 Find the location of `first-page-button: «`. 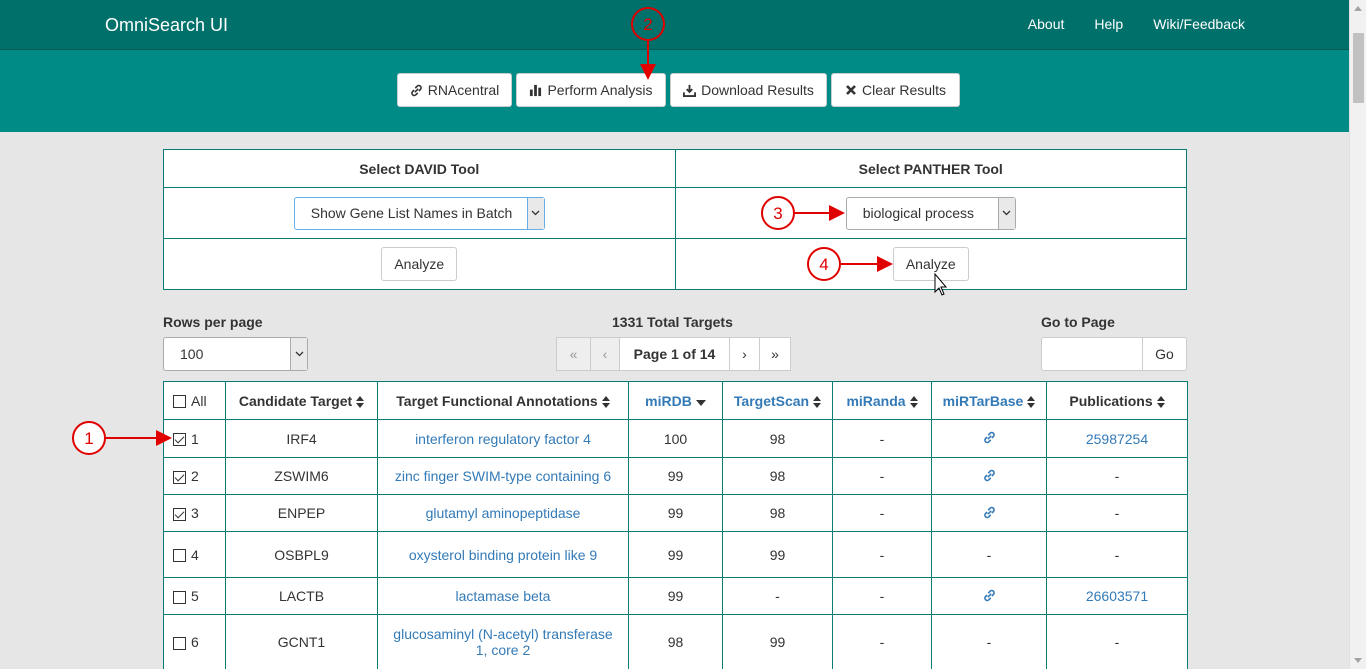

first-page-button: « is located at coordinates (573, 354).